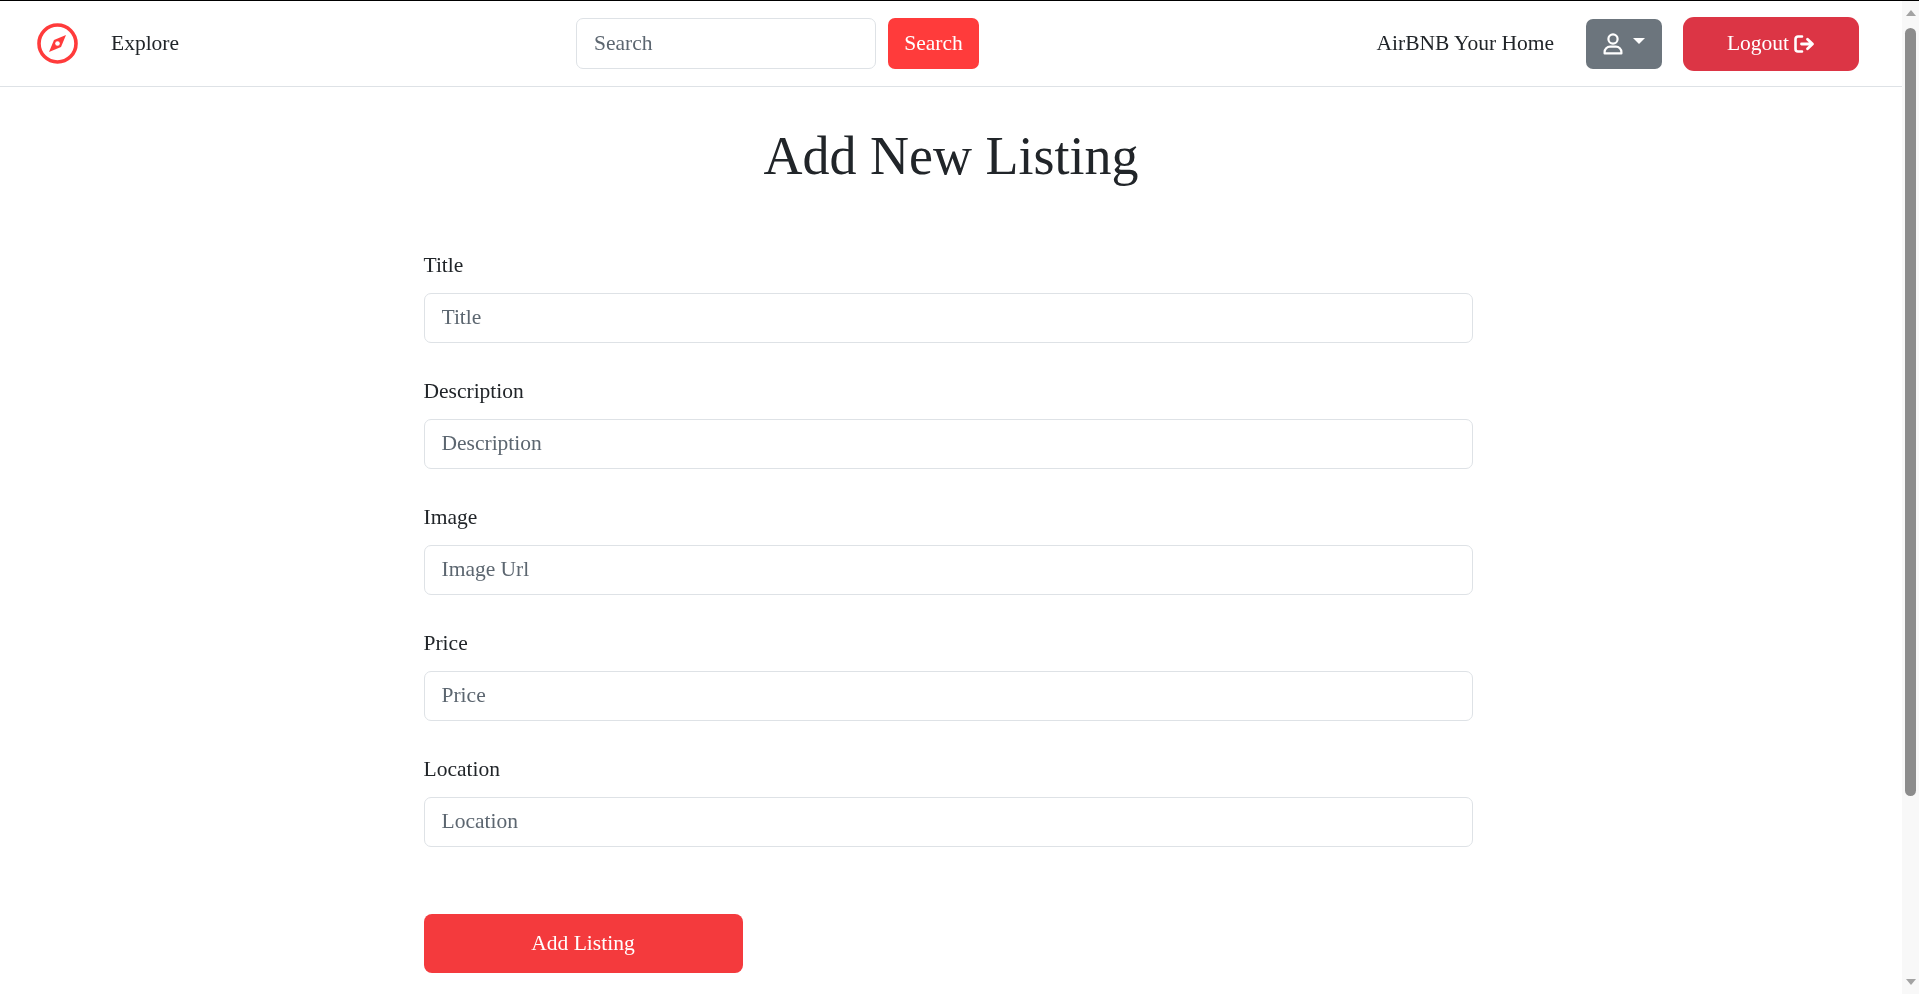 The image size is (1919, 994). What do you see at coordinates (1465, 43) in the screenshot?
I see `nav-link: AirBNB Your Home` at bounding box center [1465, 43].